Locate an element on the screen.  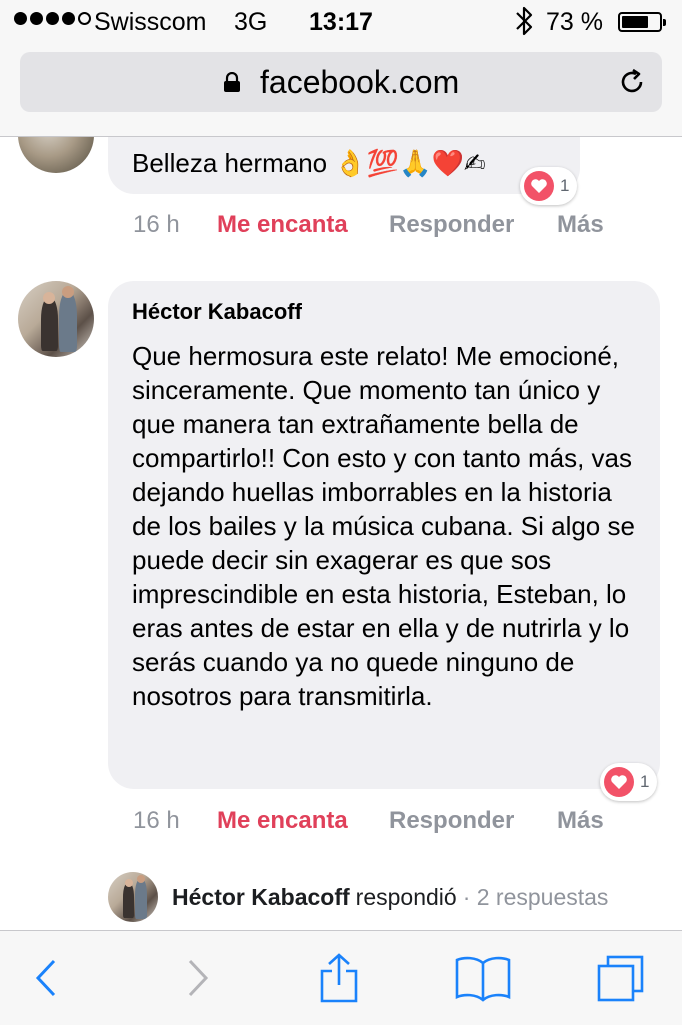
reply-count: · 2 respuestas is located at coordinates (536, 897).